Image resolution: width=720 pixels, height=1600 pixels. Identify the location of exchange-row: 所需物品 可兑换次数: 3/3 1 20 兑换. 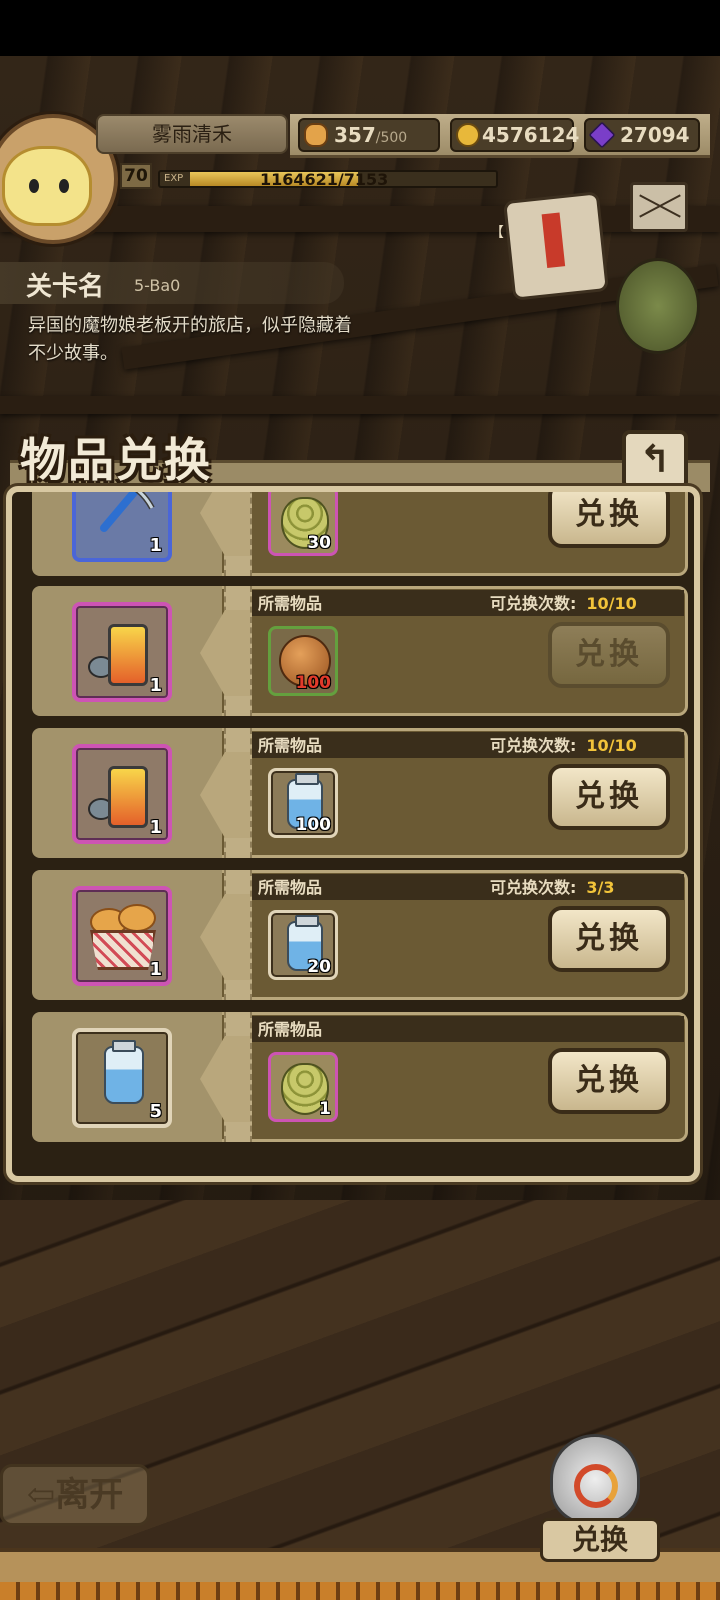
(360, 935).